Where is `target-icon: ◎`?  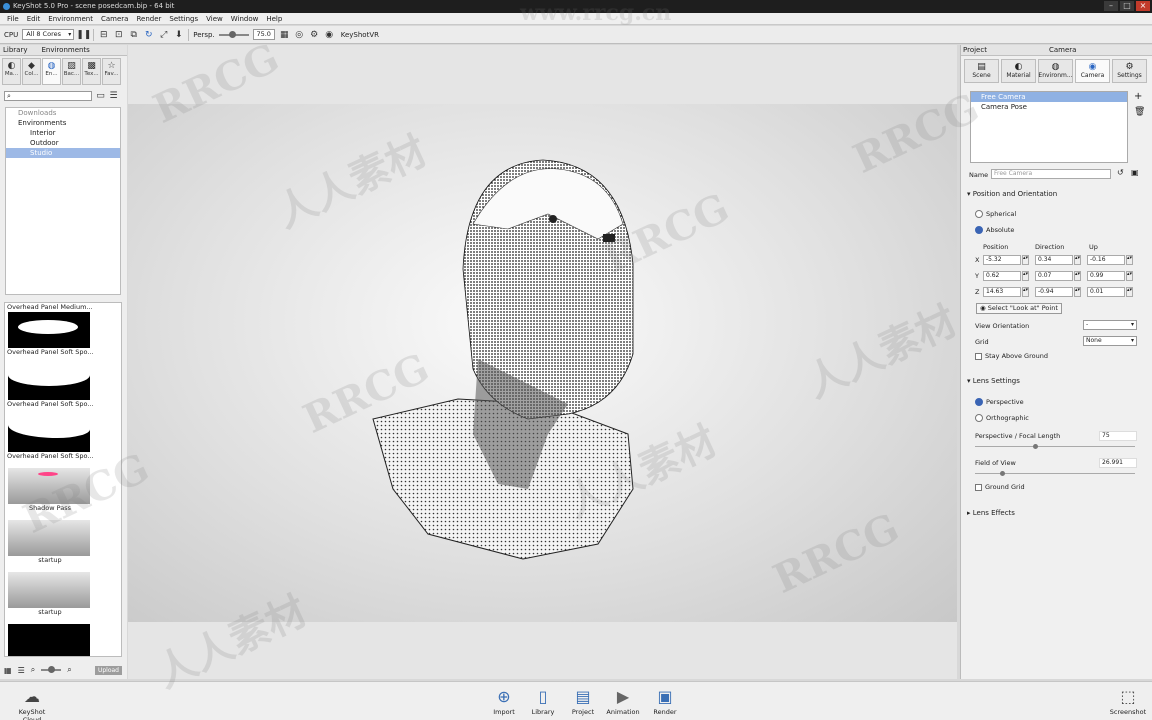 target-icon: ◎ is located at coordinates (299, 34).